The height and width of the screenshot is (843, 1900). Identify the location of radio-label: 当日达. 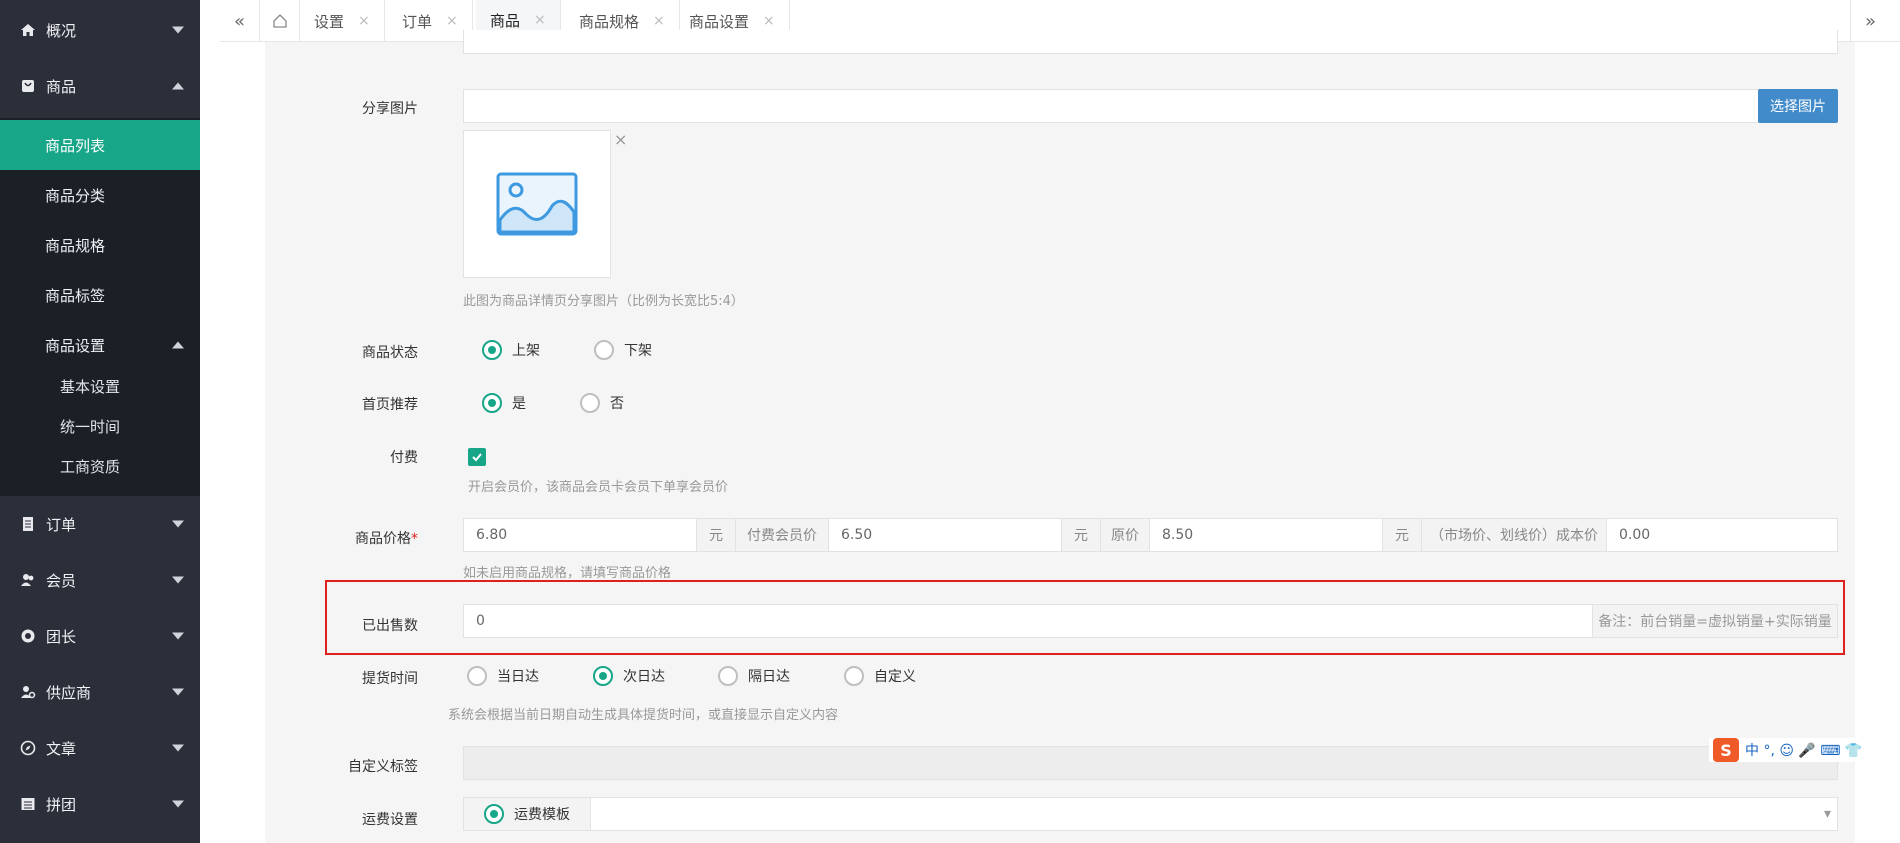
(518, 677).